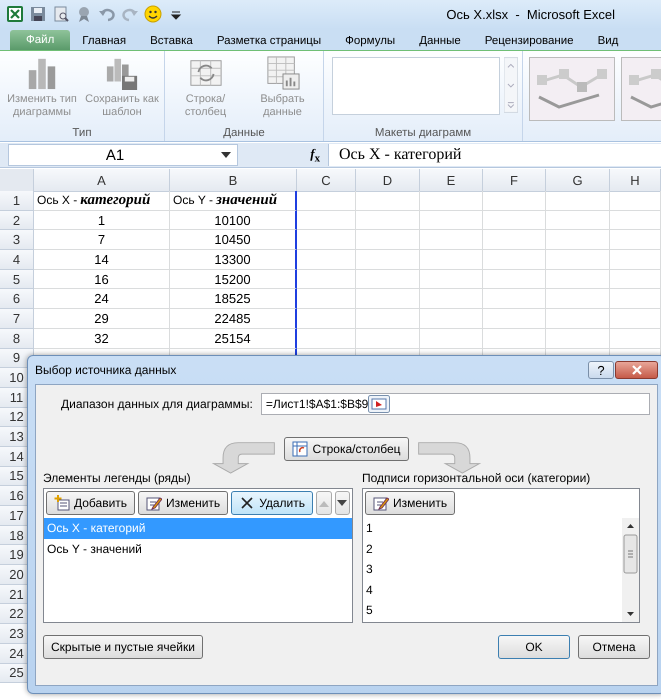 This screenshot has width=661, height=699. Describe the element at coordinates (157, 404) in the screenshot. I see `range-label: Диапазон данных для диаграммы:` at that location.